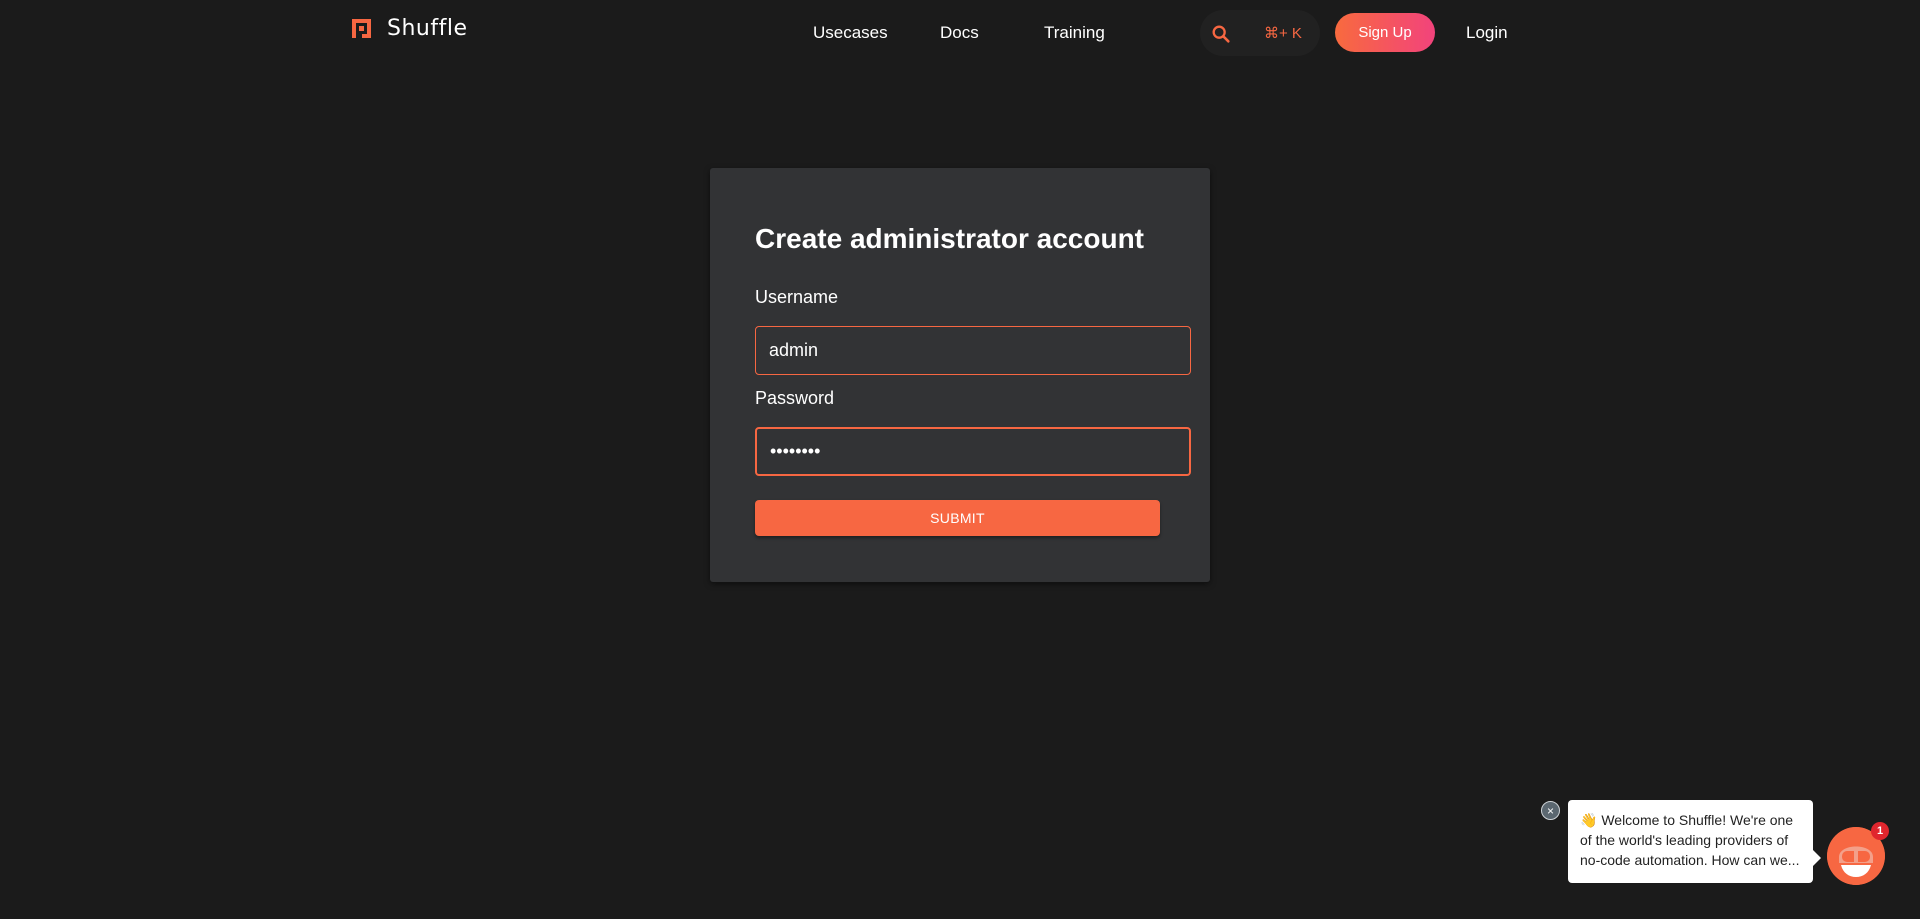  What do you see at coordinates (973, 451) in the screenshot?
I see `password-input` at bounding box center [973, 451].